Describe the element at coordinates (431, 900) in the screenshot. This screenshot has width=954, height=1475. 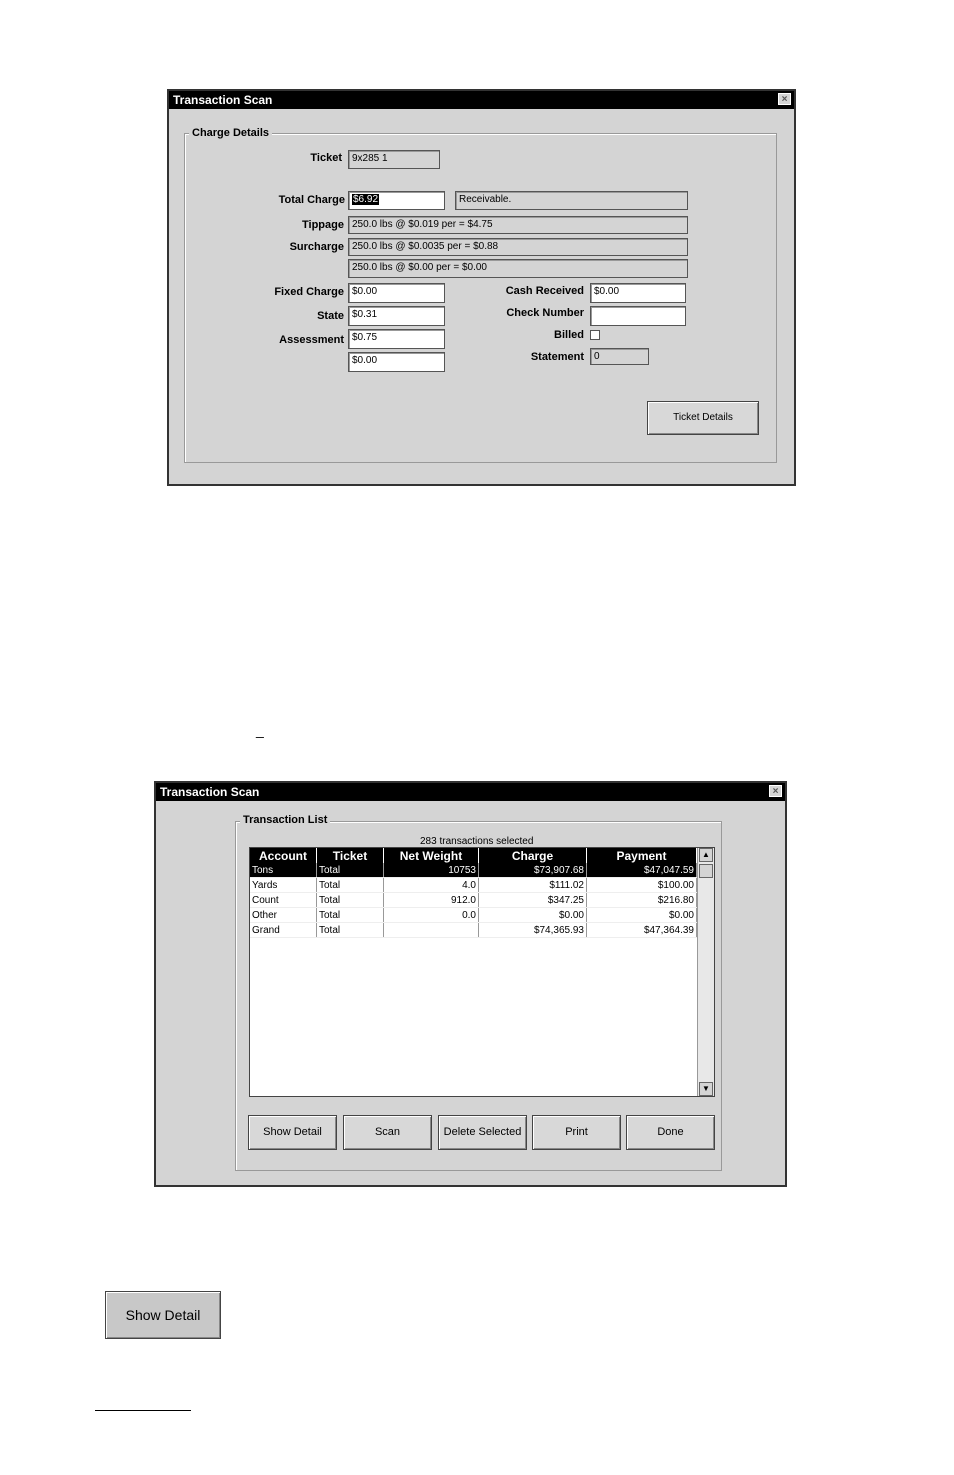
I see `cell-net-weight: 912.0` at that location.